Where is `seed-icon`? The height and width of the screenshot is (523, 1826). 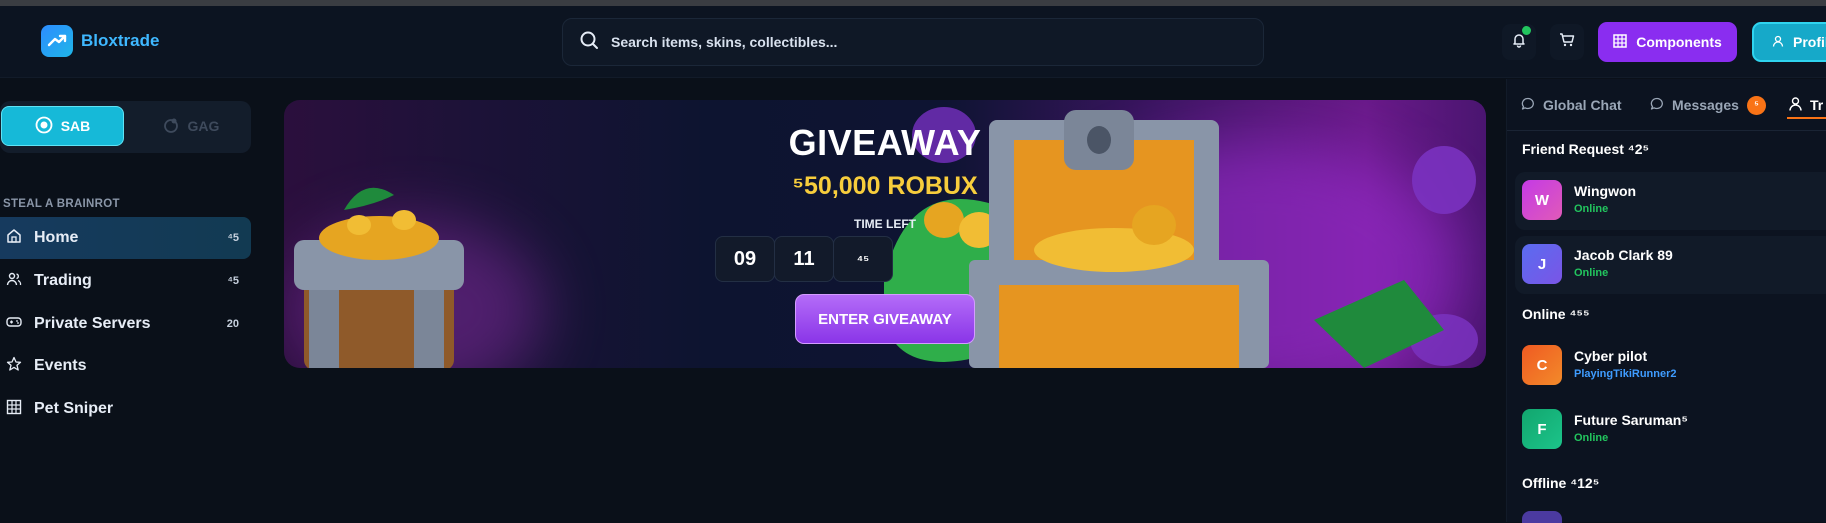 seed-icon is located at coordinates (171, 126).